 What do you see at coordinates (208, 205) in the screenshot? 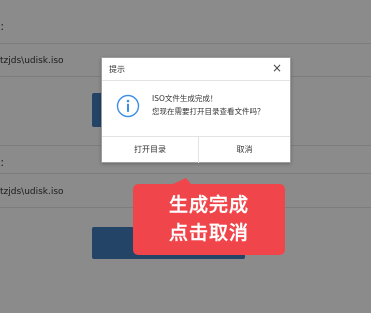
I see `callout-line-1: 生成完成` at bounding box center [208, 205].